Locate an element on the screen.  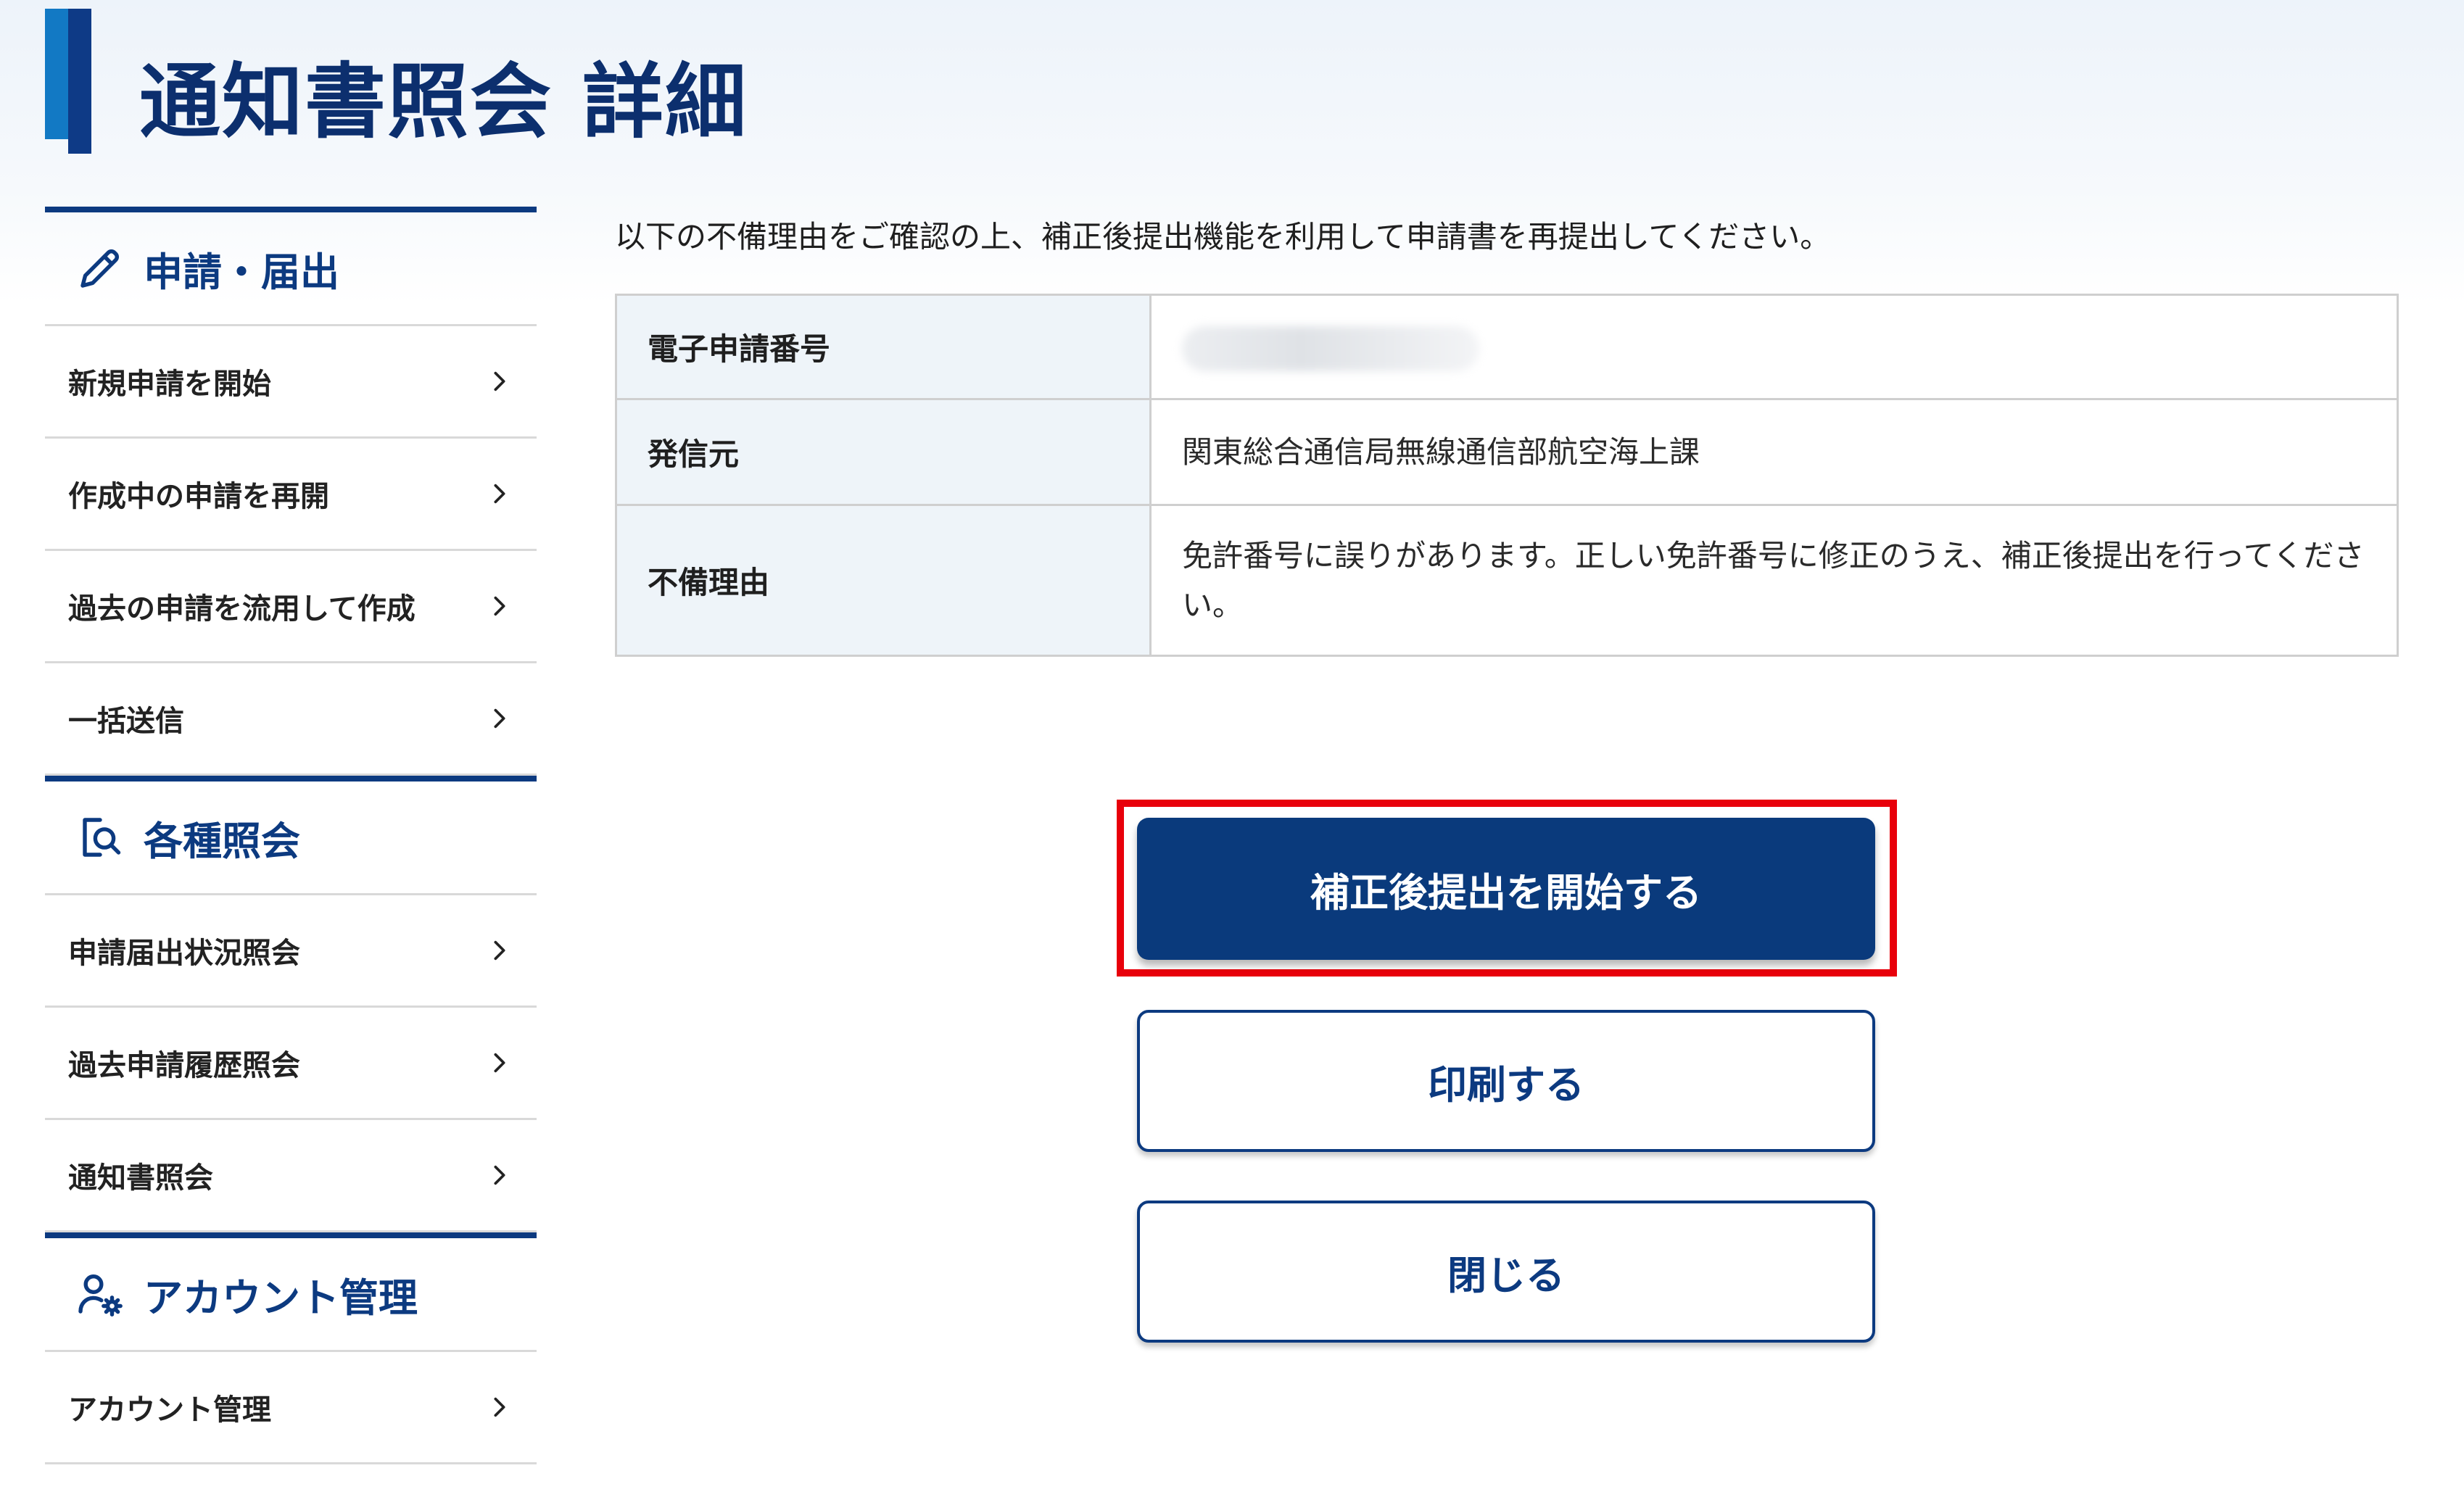
sidebar-section-application: 申請・届出 is located at coordinates (291, 266).